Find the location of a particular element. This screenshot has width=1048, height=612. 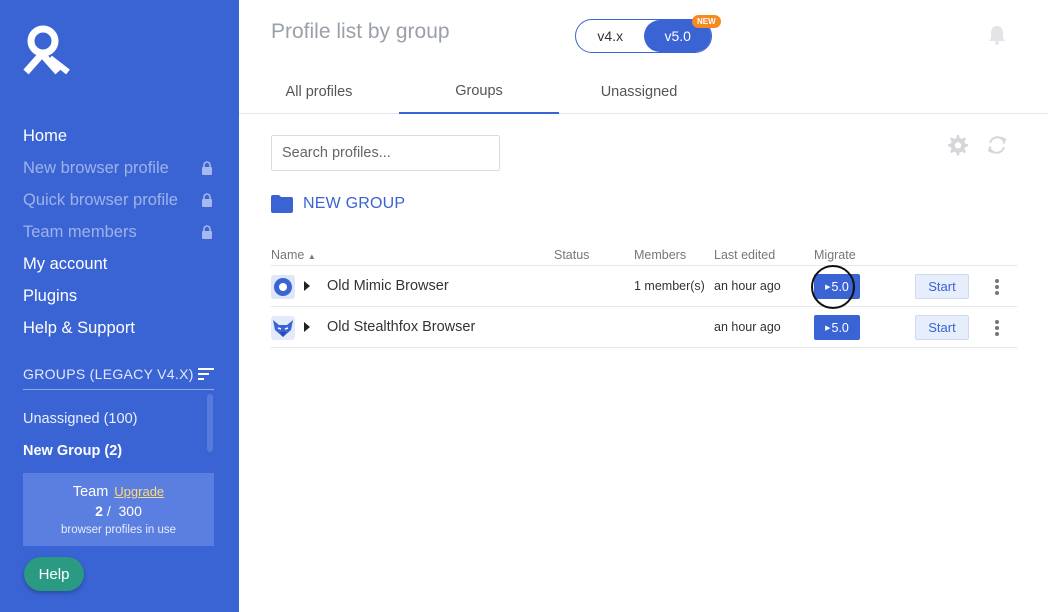

bell-icon is located at coordinates (997, 35).